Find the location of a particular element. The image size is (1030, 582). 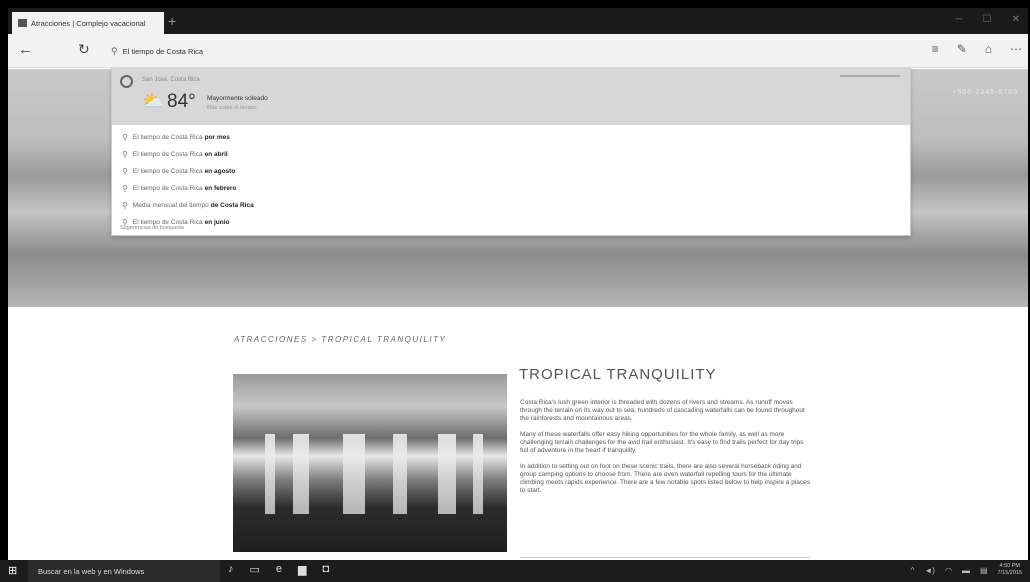

store-icon: ◘ is located at coordinates (326, 569).